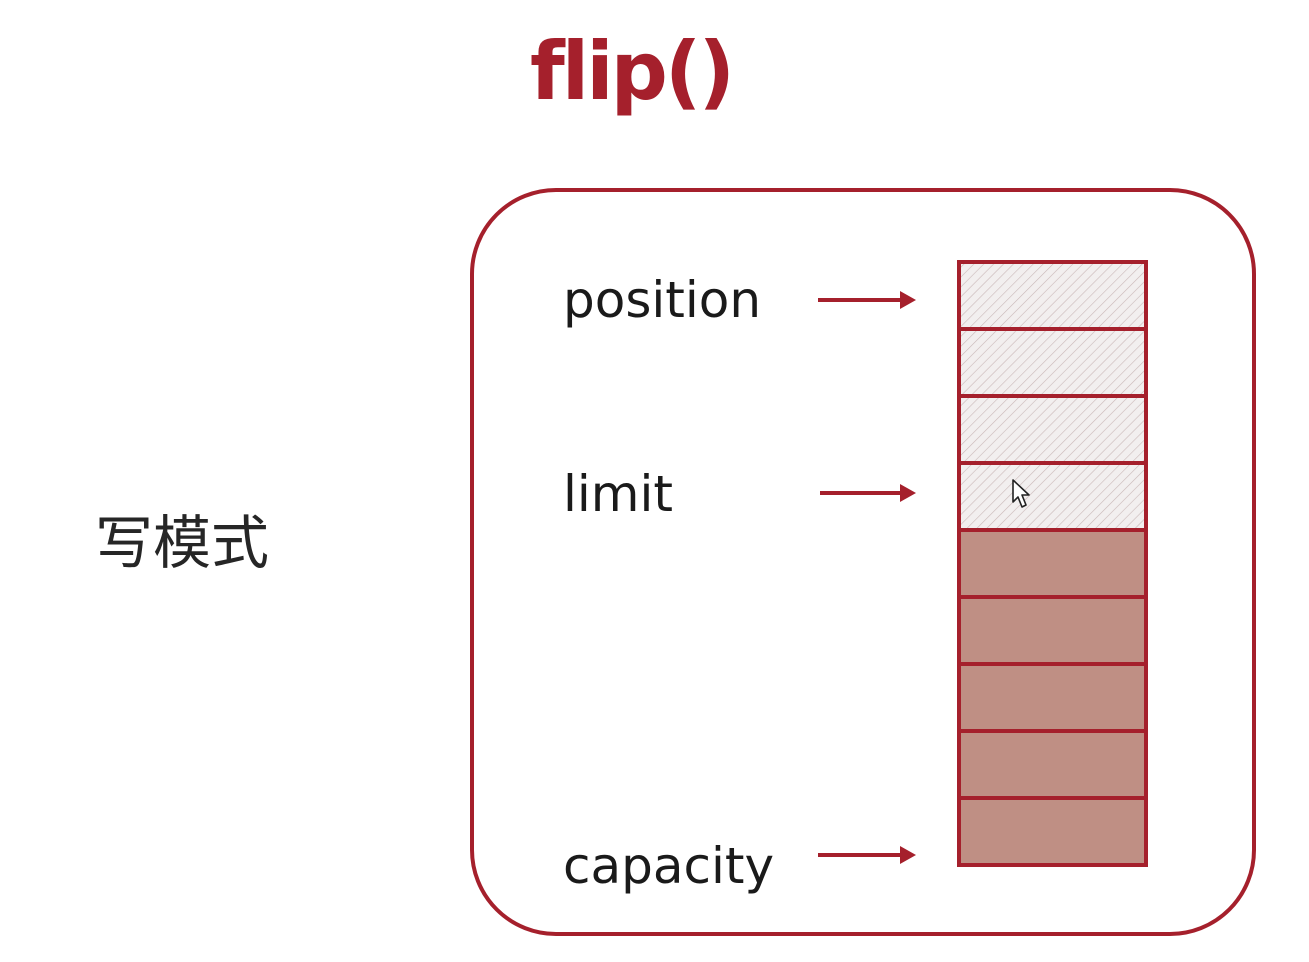 The height and width of the screenshot is (962, 1309). Describe the element at coordinates (867, 855) in the screenshot. I see `capacity-arrow` at that location.